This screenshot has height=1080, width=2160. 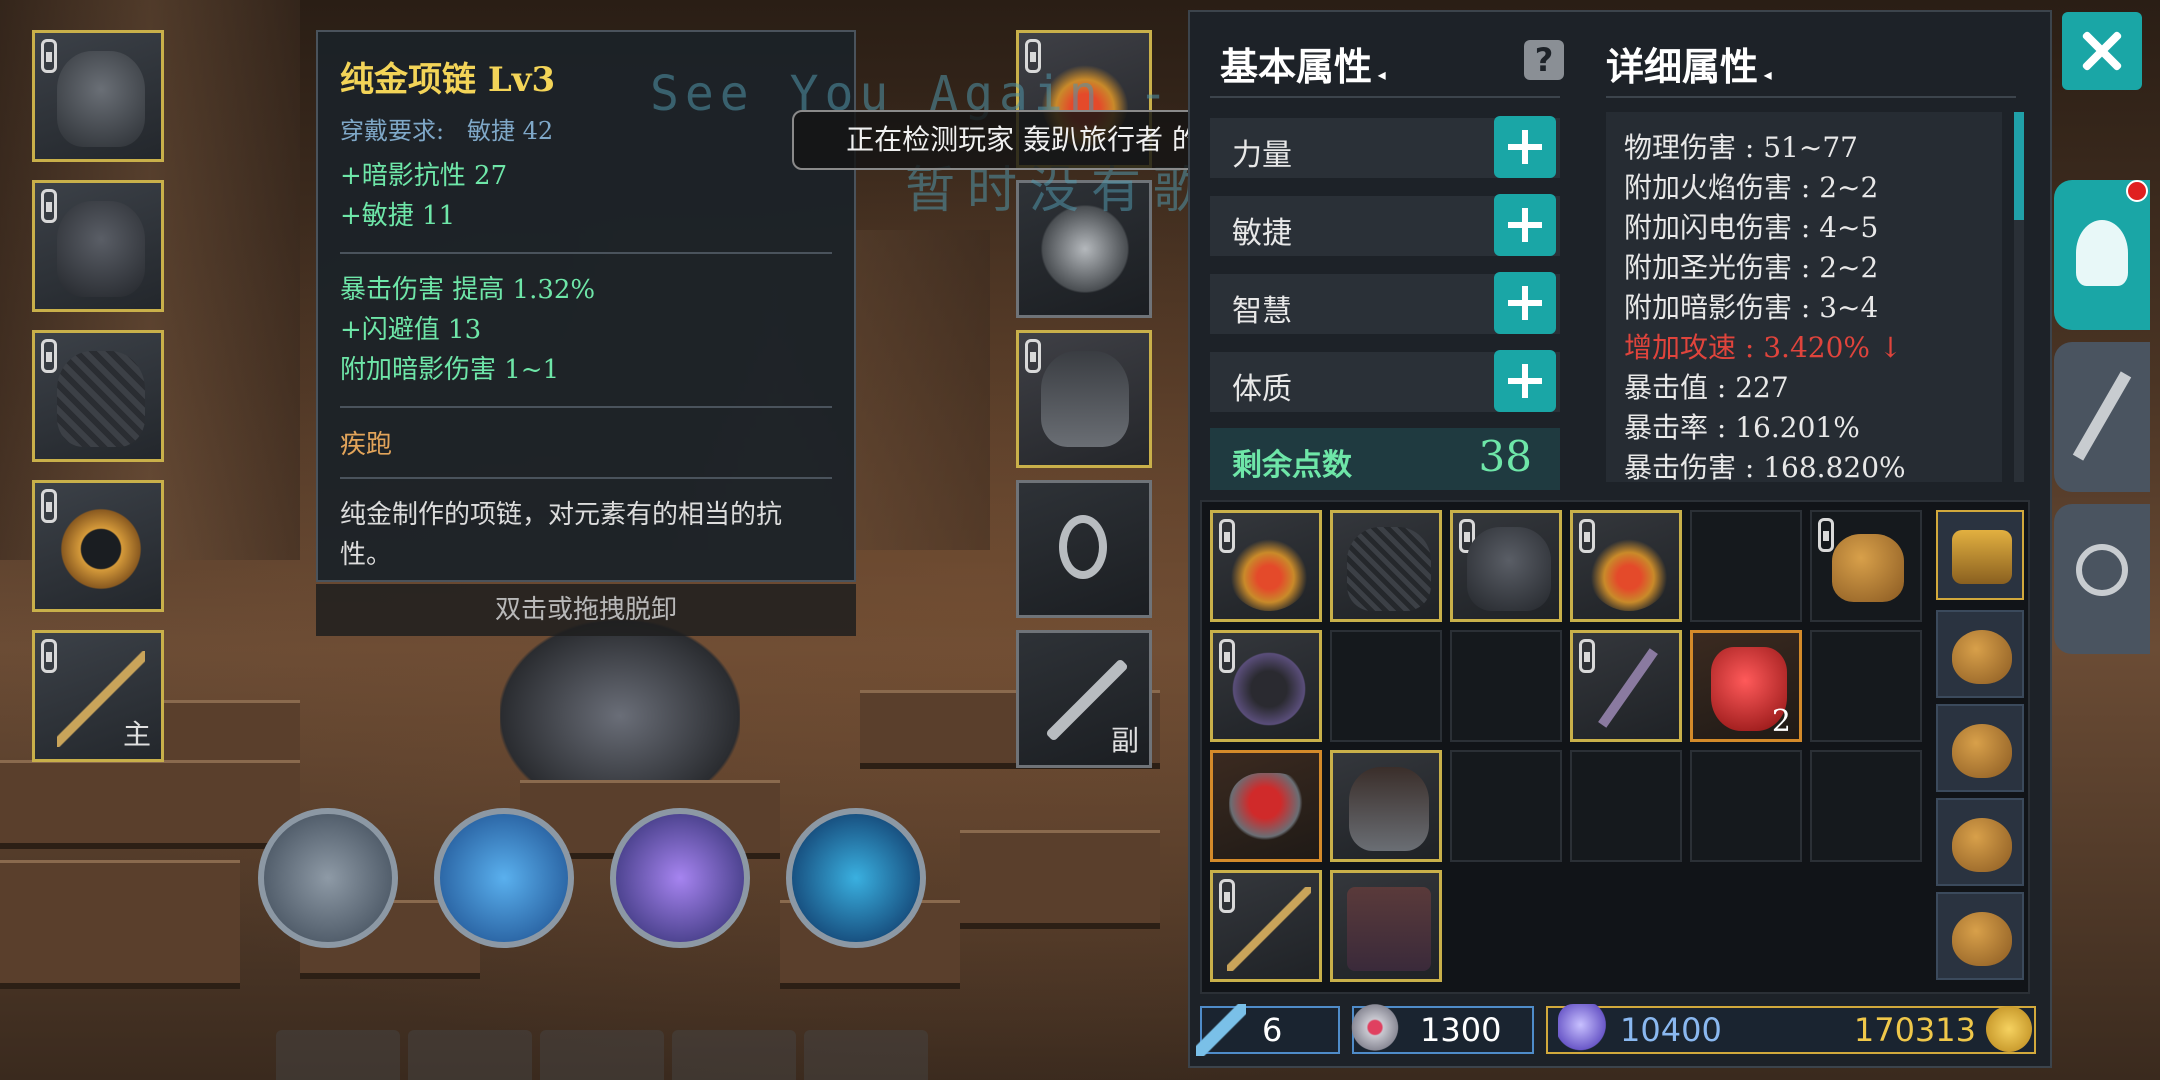 I want to click on inventory-slot-hood, so click(x=1266, y=686).